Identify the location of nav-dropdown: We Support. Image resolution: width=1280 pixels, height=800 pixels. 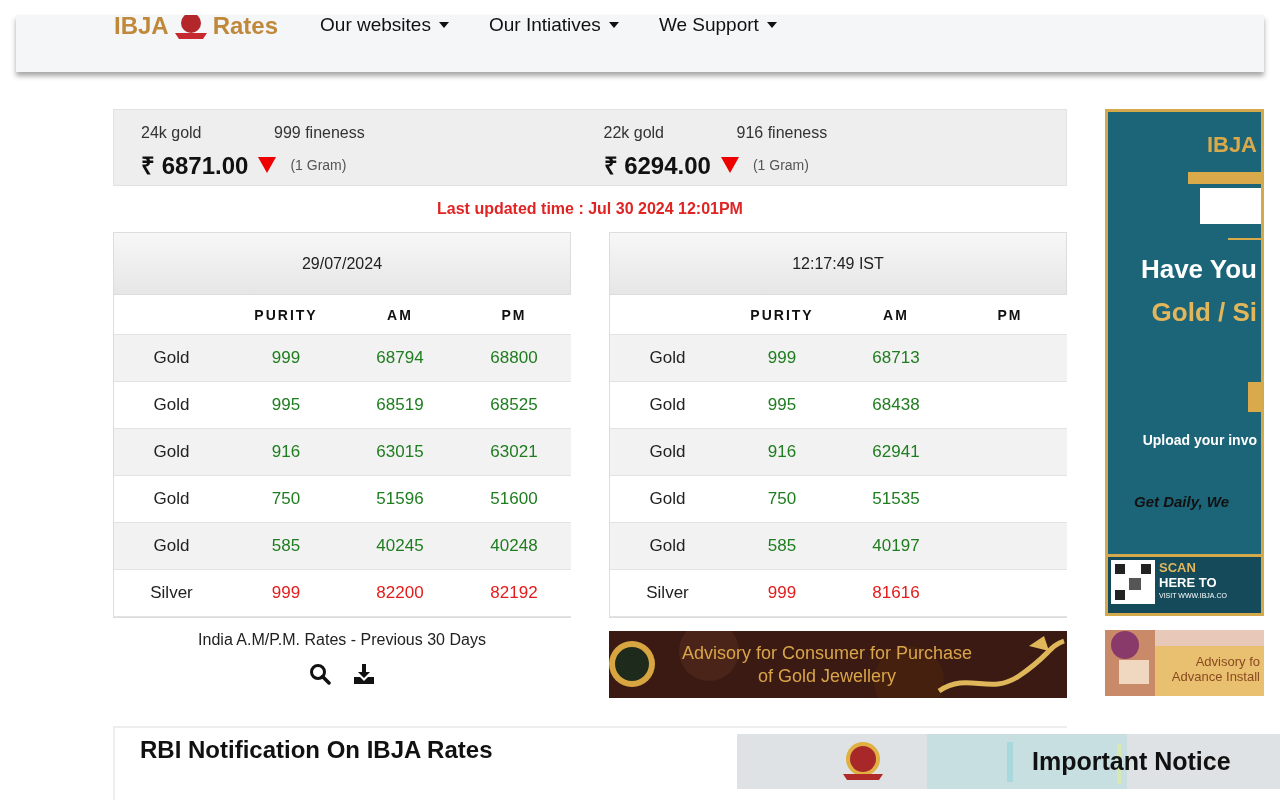
(717, 25).